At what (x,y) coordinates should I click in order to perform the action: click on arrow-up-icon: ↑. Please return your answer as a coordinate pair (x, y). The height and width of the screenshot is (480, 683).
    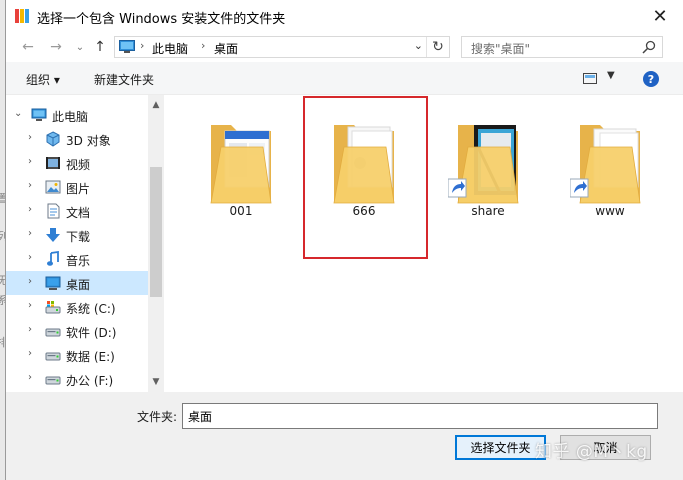
    Looking at the image, I should click on (100, 47).